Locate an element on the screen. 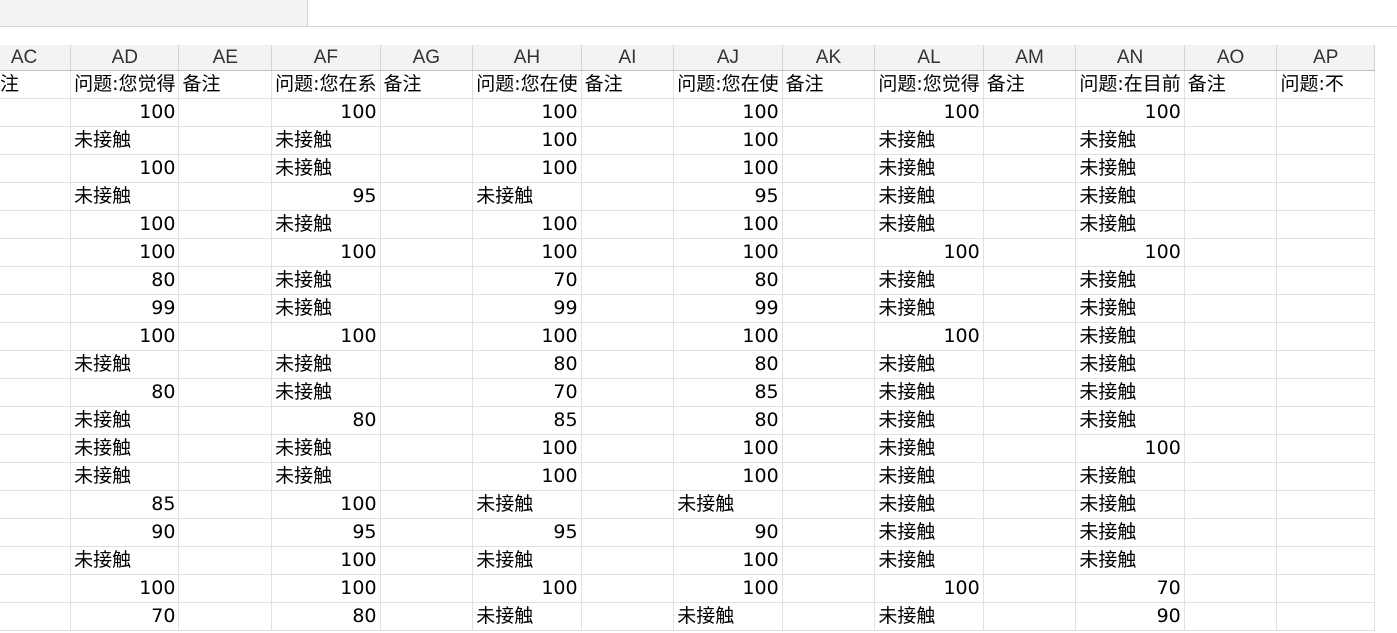 The width and height of the screenshot is (1397, 633). column-header-ah: AH is located at coordinates (527, 58).